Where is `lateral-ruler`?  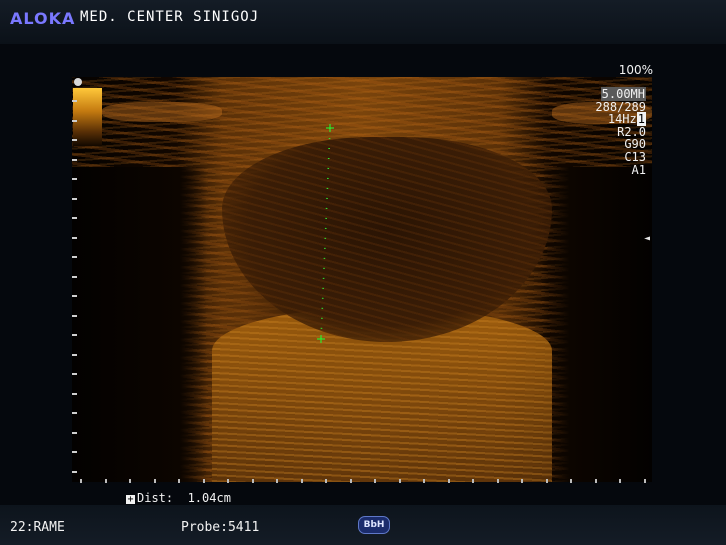
lateral-ruler is located at coordinates (365, 481).